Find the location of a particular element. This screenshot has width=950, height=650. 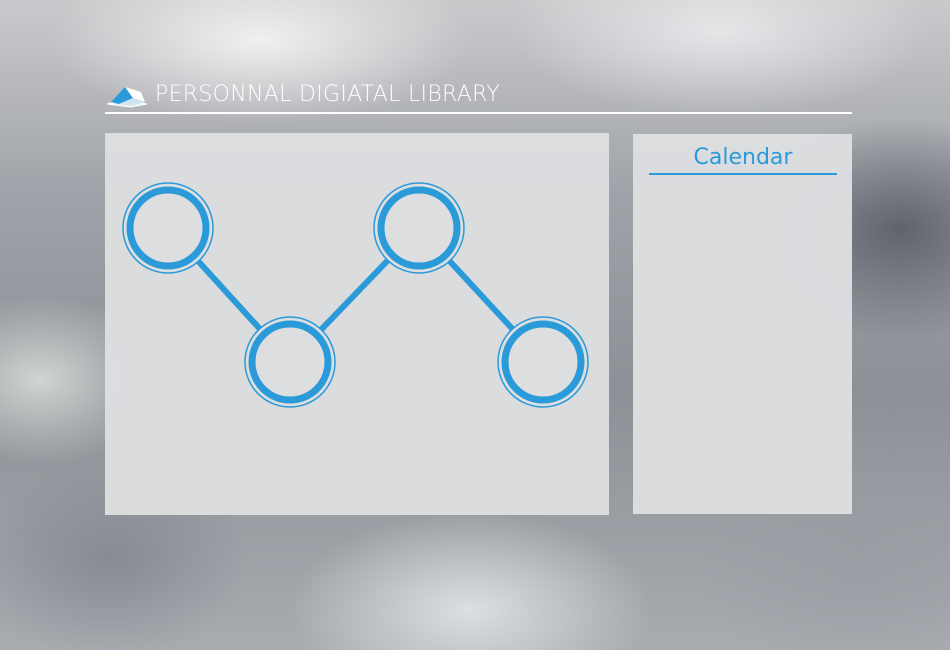

app-title: PERSONNAL DIGIATAL LIBRARY is located at coordinates (327, 94).